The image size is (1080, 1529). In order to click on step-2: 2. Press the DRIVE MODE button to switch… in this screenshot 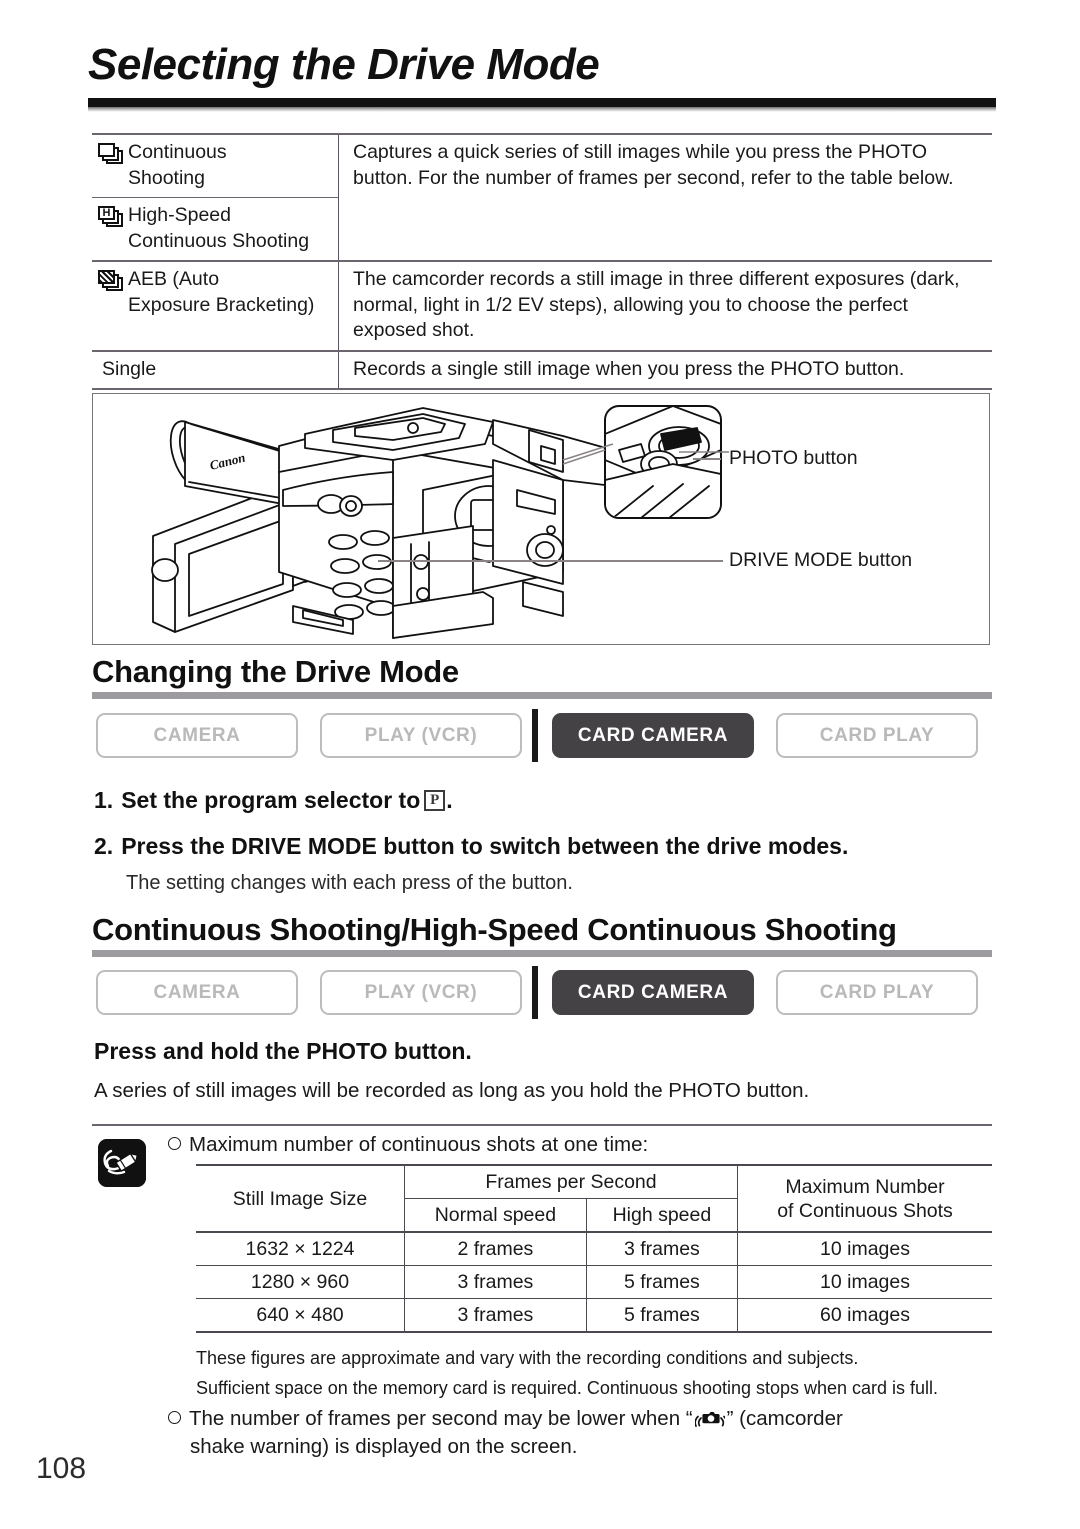, I will do `click(544, 846)`.